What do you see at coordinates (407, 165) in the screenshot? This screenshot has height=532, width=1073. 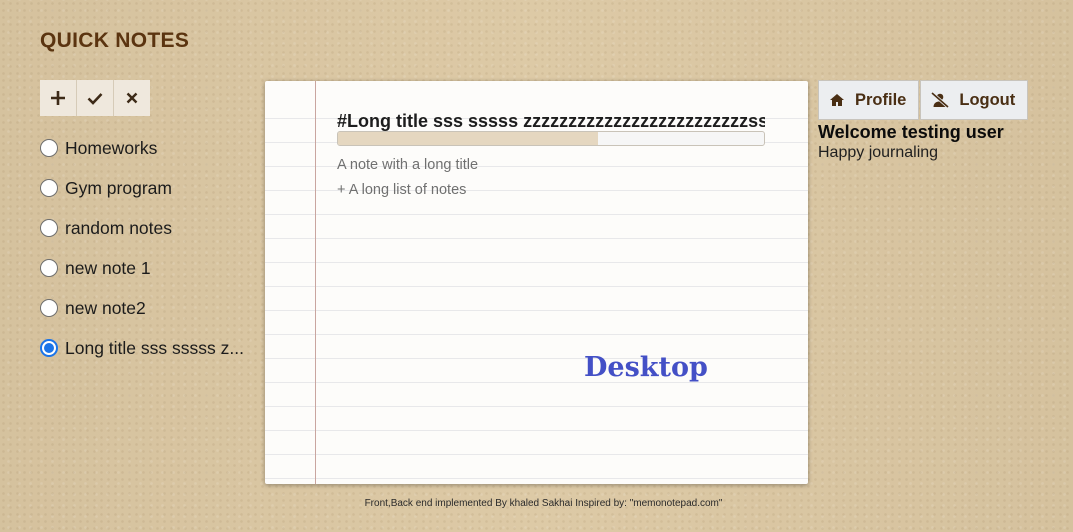 I see `note-line: A note with a long title` at bounding box center [407, 165].